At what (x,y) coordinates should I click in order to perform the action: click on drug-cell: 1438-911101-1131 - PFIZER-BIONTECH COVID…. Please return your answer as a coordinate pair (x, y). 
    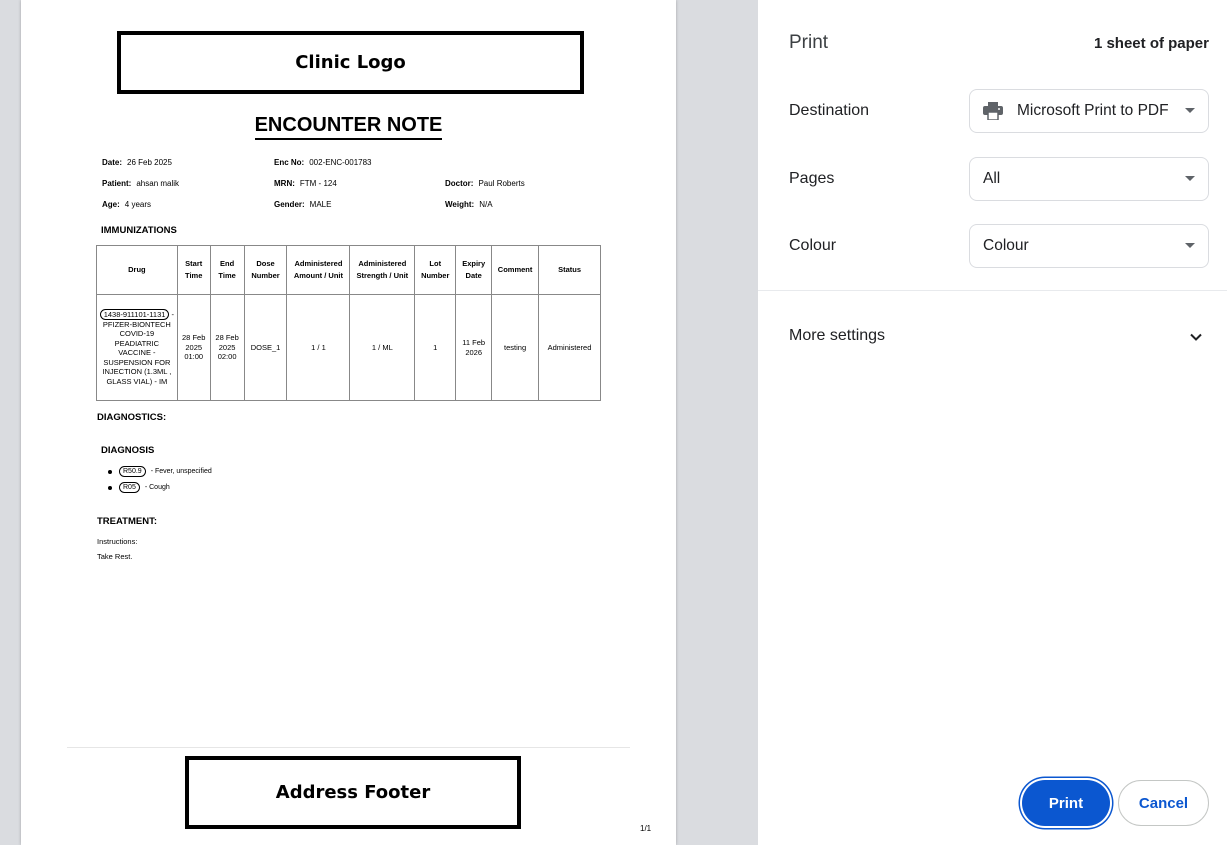
    Looking at the image, I should click on (137, 347).